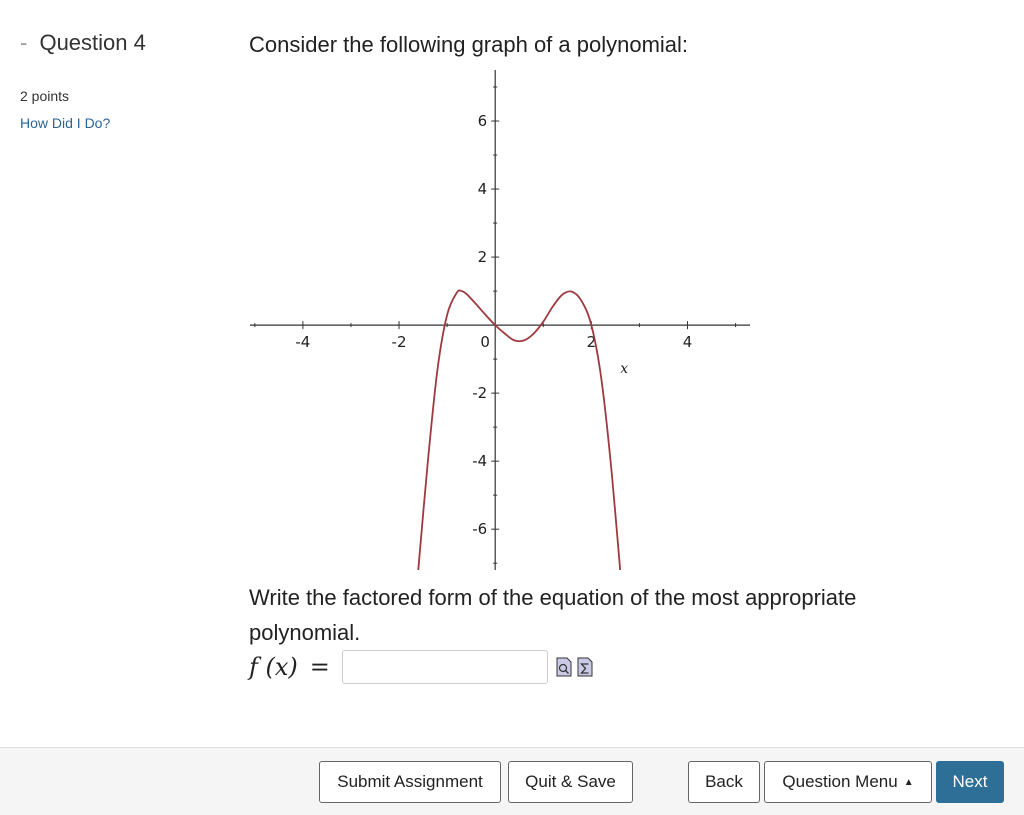 The image size is (1024, 815). What do you see at coordinates (23, 42) in the screenshot?
I see `collapse-dash: -` at bounding box center [23, 42].